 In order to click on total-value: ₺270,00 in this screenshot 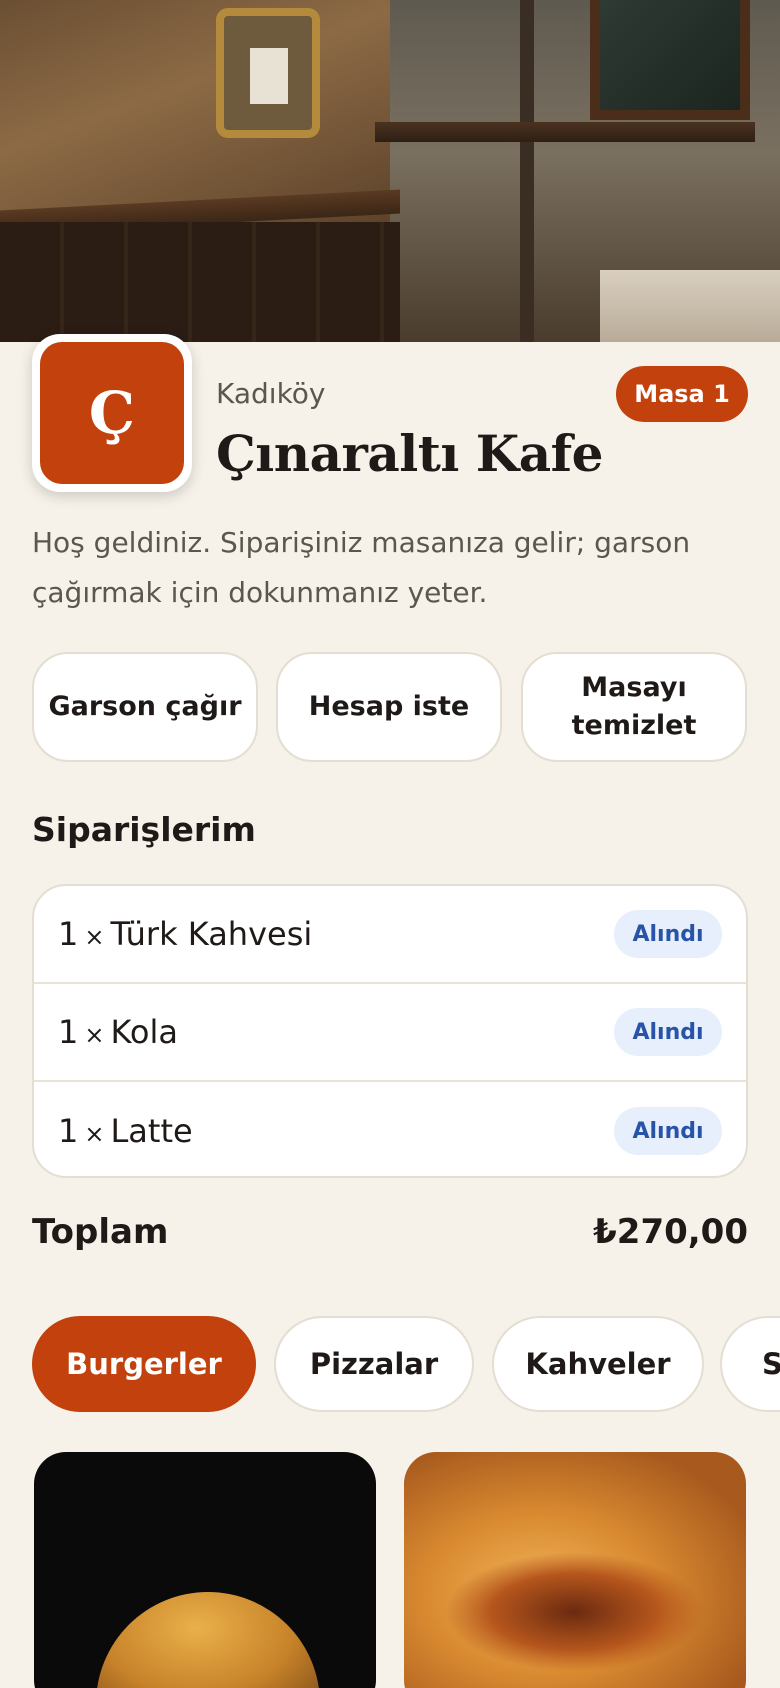, I will do `click(670, 1232)`.